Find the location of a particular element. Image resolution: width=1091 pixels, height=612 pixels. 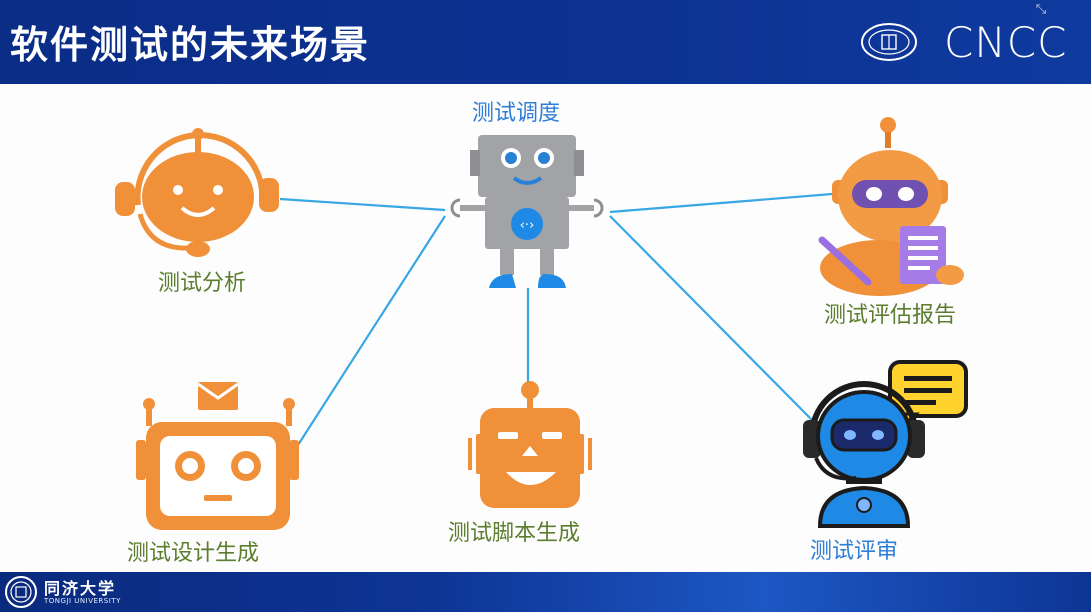

slide-footer: 同济大学 TONGJI UNIVERSITY is located at coordinates (545, 592).